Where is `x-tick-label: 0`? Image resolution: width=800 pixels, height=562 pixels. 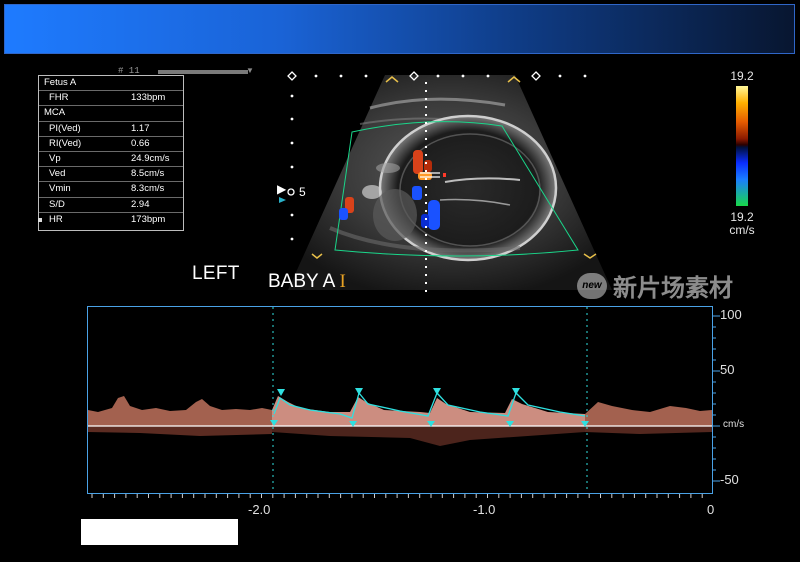
x-tick-label: 0 is located at coordinates (711, 509).